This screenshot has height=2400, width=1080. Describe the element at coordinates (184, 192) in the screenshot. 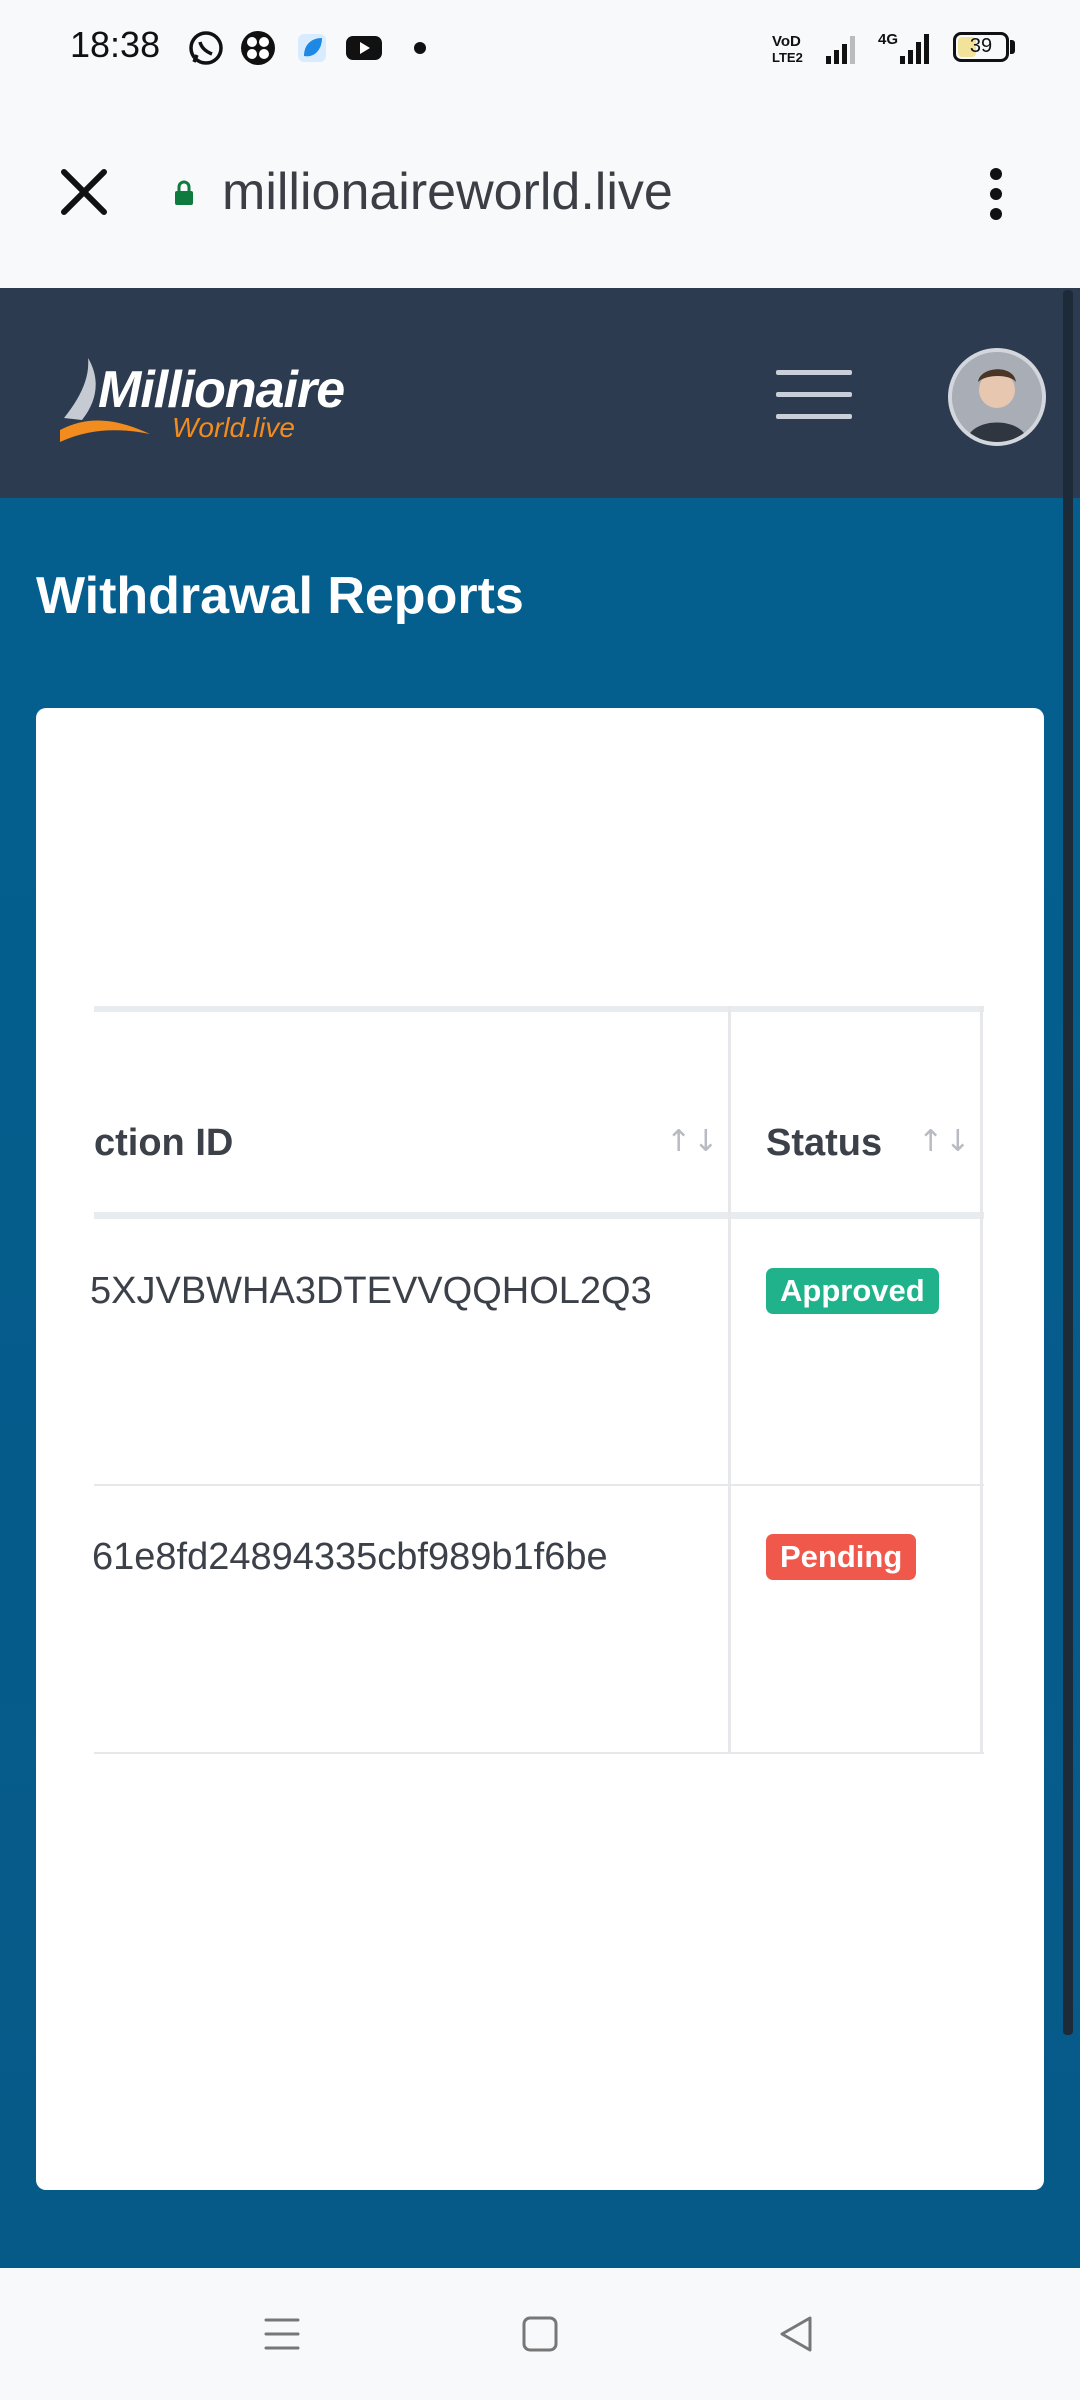

I see `lock-icon` at that location.